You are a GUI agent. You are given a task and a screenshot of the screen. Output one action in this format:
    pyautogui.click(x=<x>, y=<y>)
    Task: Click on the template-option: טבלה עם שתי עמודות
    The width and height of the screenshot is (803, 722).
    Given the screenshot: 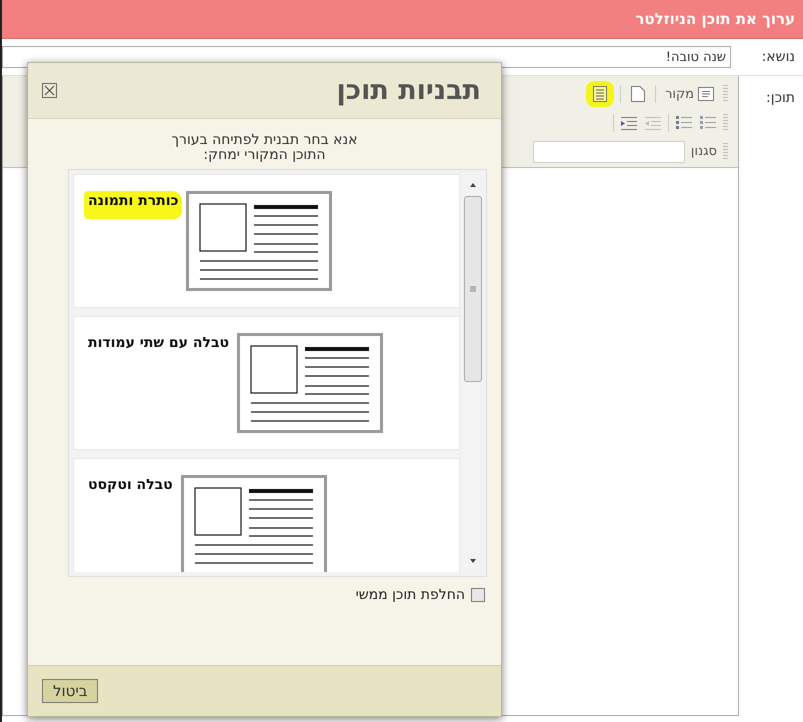 What is the action you would take?
    pyautogui.click(x=266, y=383)
    